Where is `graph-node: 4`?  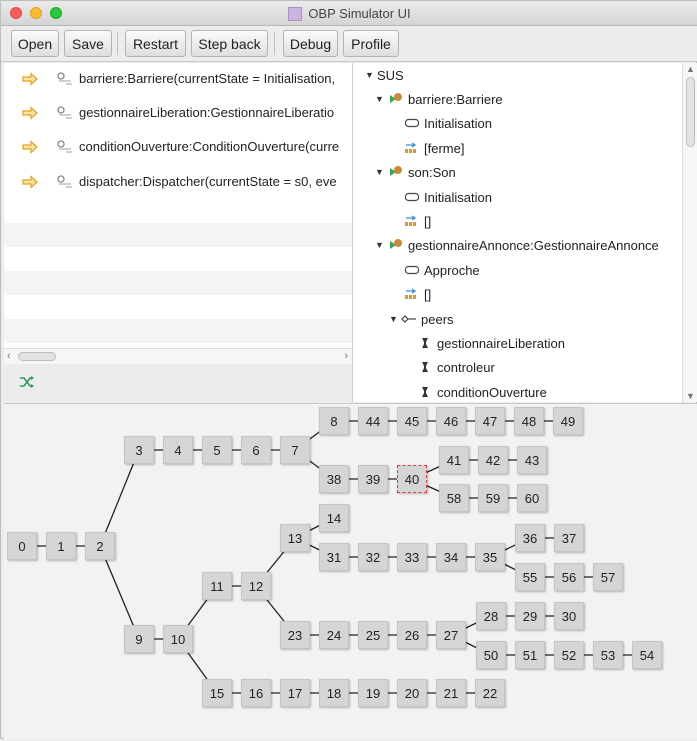 graph-node: 4 is located at coordinates (178, 450).